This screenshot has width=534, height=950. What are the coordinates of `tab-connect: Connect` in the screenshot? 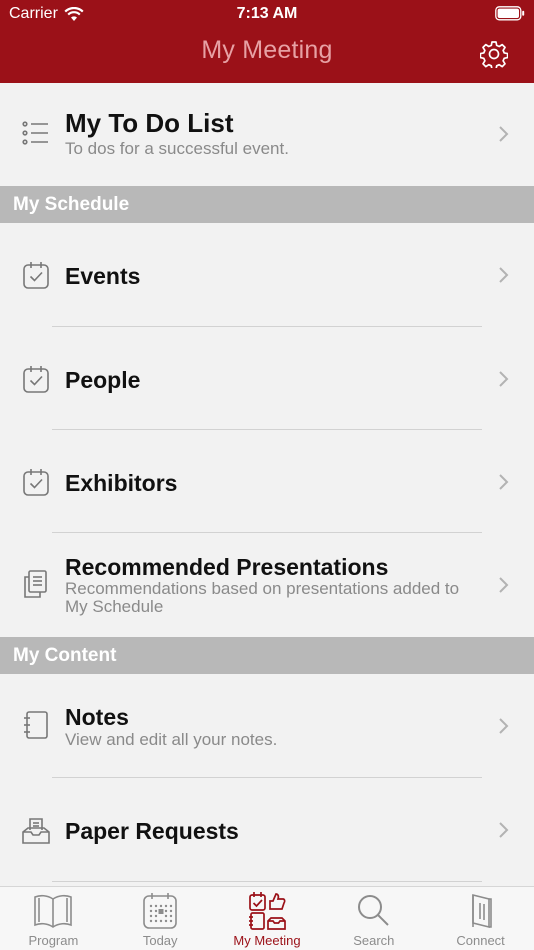 It's located at (480, 918).